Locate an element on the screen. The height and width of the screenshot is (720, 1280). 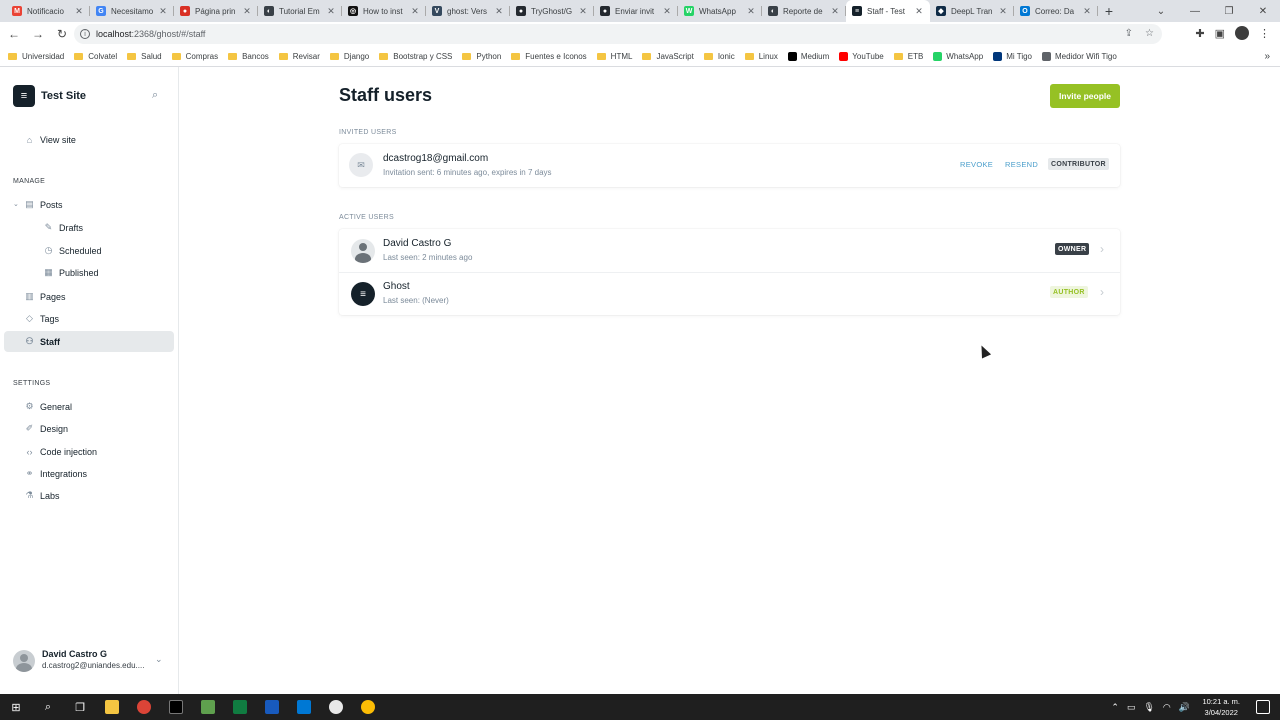
browser-tab: Vghost: Vers ✕ is located at coordinates (468, 11).